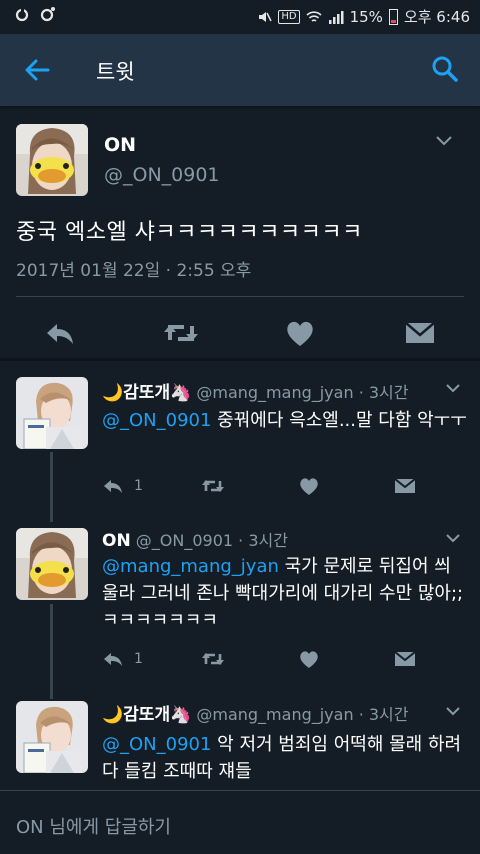  I want to click on reply-text: @_ON_0901 중꿔에다 윽소엘...말 다함 악ㅜㅜ, so click(284, 420).